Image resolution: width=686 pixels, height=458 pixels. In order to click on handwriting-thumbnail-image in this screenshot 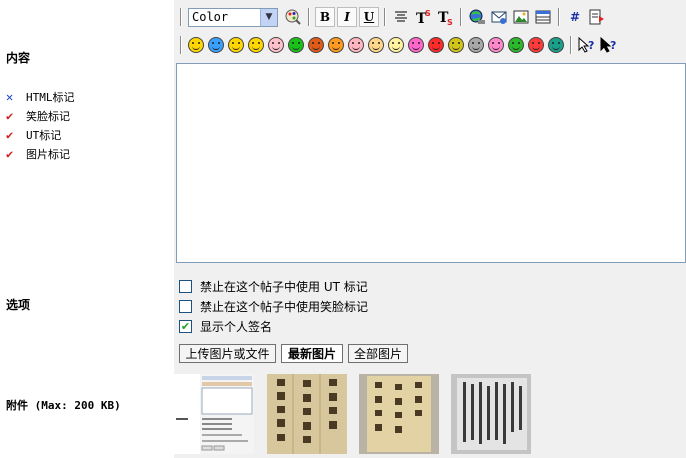, I will do `click(491, 414)`.